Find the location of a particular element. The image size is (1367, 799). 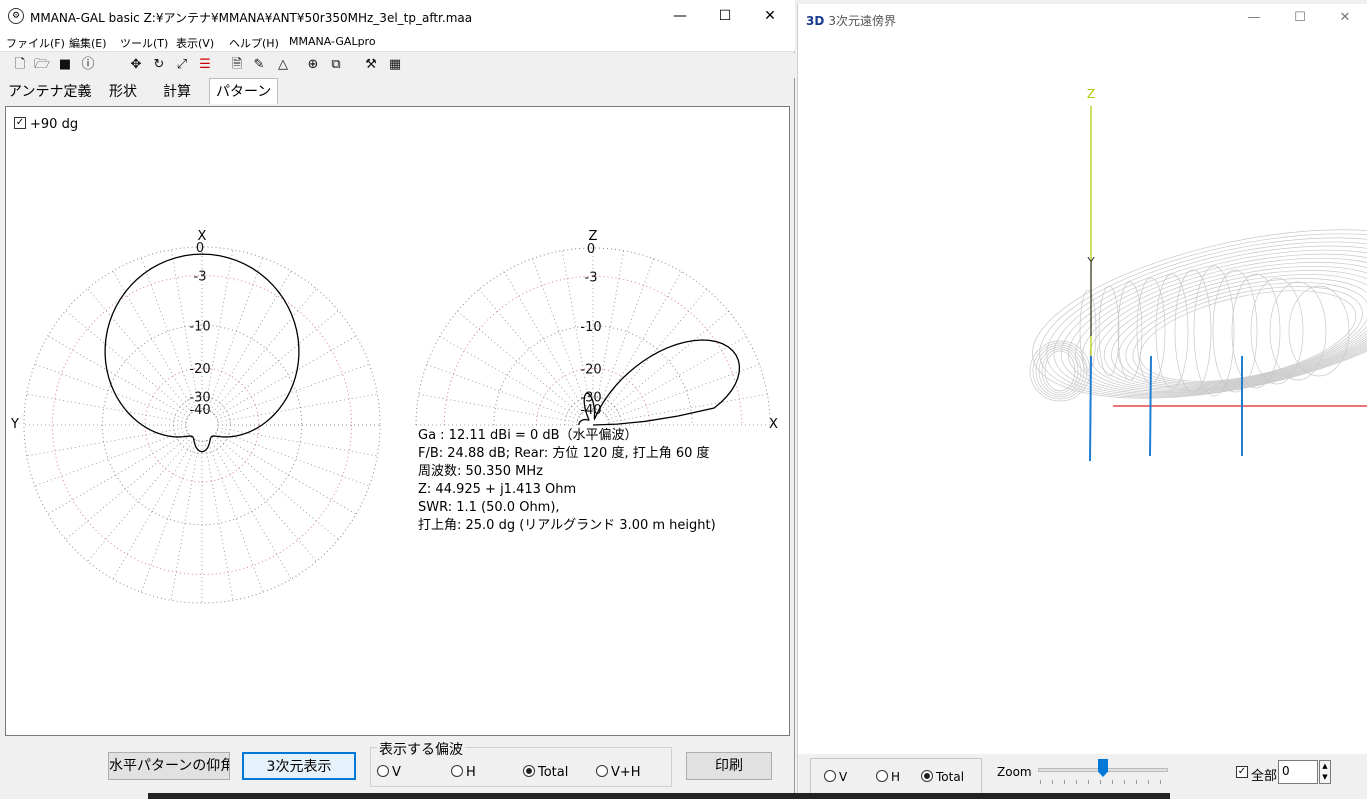

toolbar: 🗋 🗁 ■ ⓘ ✥ ↻ ⤢ ☰ 🗎 ✎ △ ⊕ ⧉ ⚒ ▦ is located at coordinates (397, 65).